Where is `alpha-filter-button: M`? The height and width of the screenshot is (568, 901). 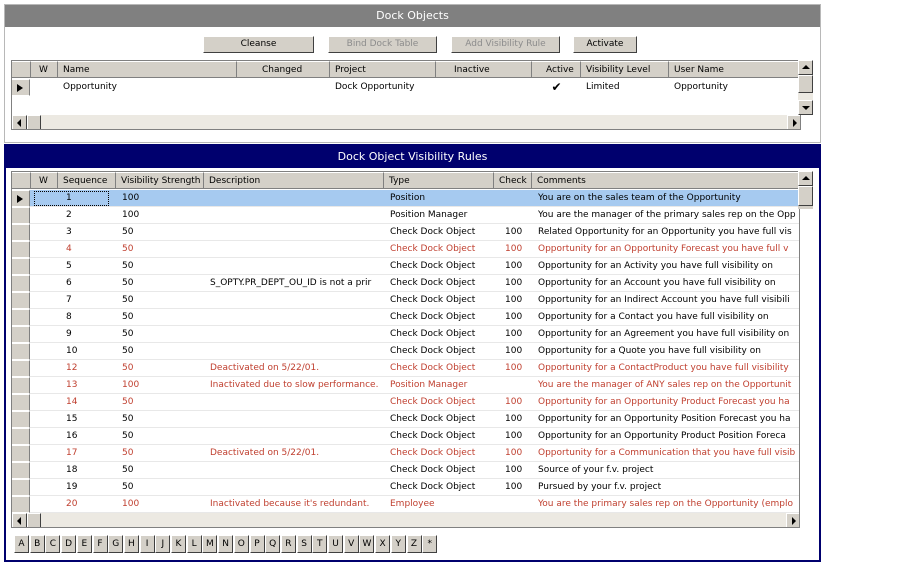
alpha-filter-button: M is located at coordinates (210, 544).